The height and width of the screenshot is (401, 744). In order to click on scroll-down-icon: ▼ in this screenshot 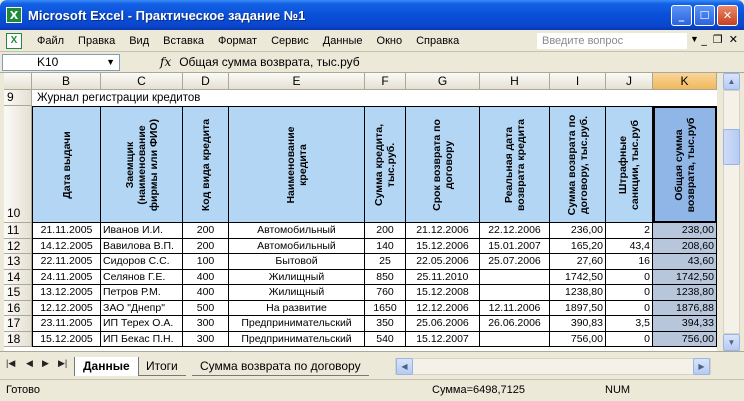, I will do `click(731, 342)`.